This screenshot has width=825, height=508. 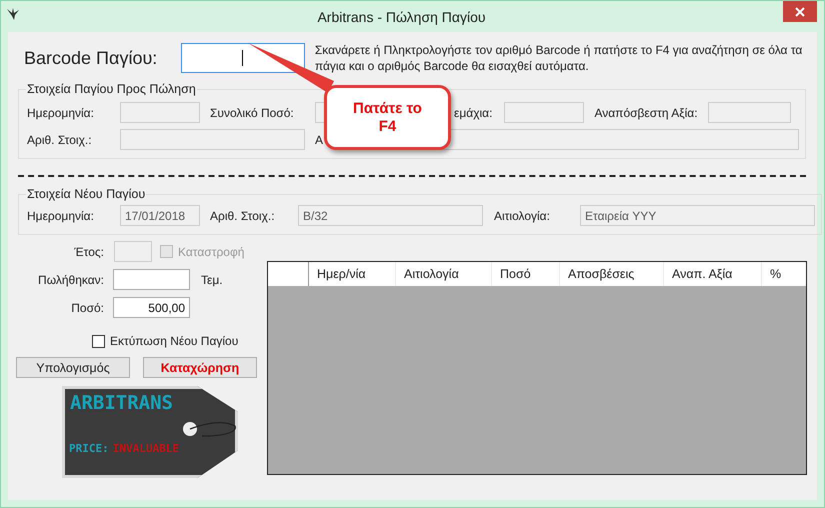 I want to click on group-title: Στοιχεία Παγίου Προς Πώληση, so click(x=111, y=89).